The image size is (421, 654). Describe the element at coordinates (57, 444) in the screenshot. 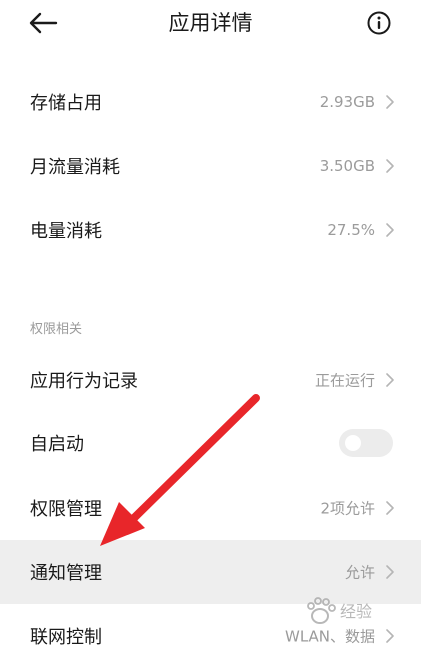

I see `row-label: 自启动` at that location.